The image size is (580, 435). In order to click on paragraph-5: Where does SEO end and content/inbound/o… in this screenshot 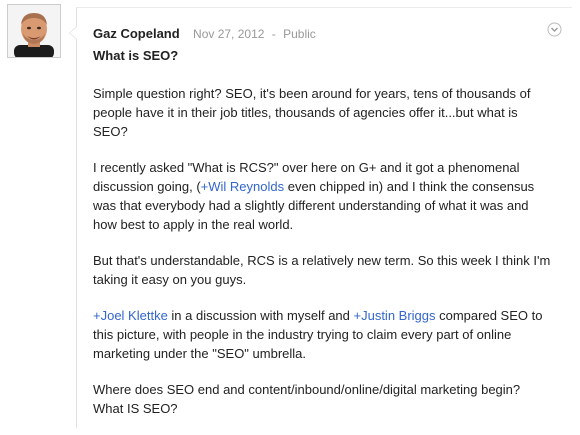, I will do `click(307, 399)`.